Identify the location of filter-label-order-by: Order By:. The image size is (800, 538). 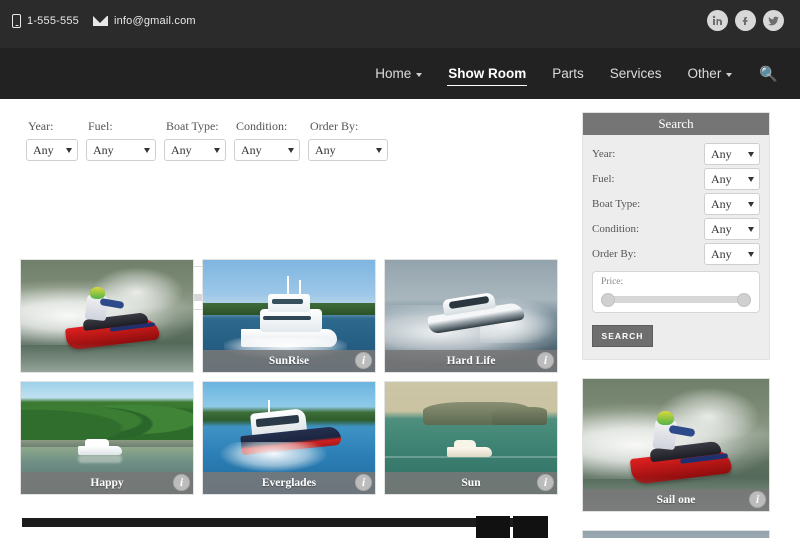
(334, 126).